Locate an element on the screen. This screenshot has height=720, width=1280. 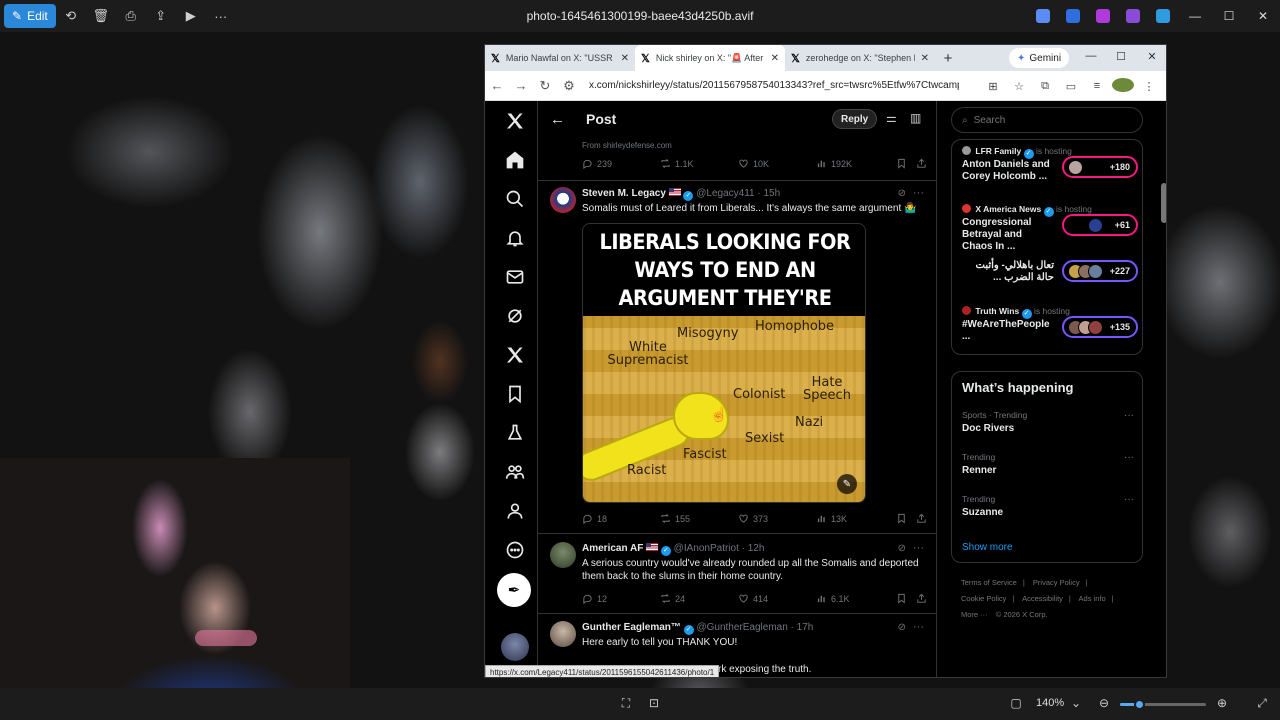
split-view-icon: ▭ is located at coordinates (1071, 86).